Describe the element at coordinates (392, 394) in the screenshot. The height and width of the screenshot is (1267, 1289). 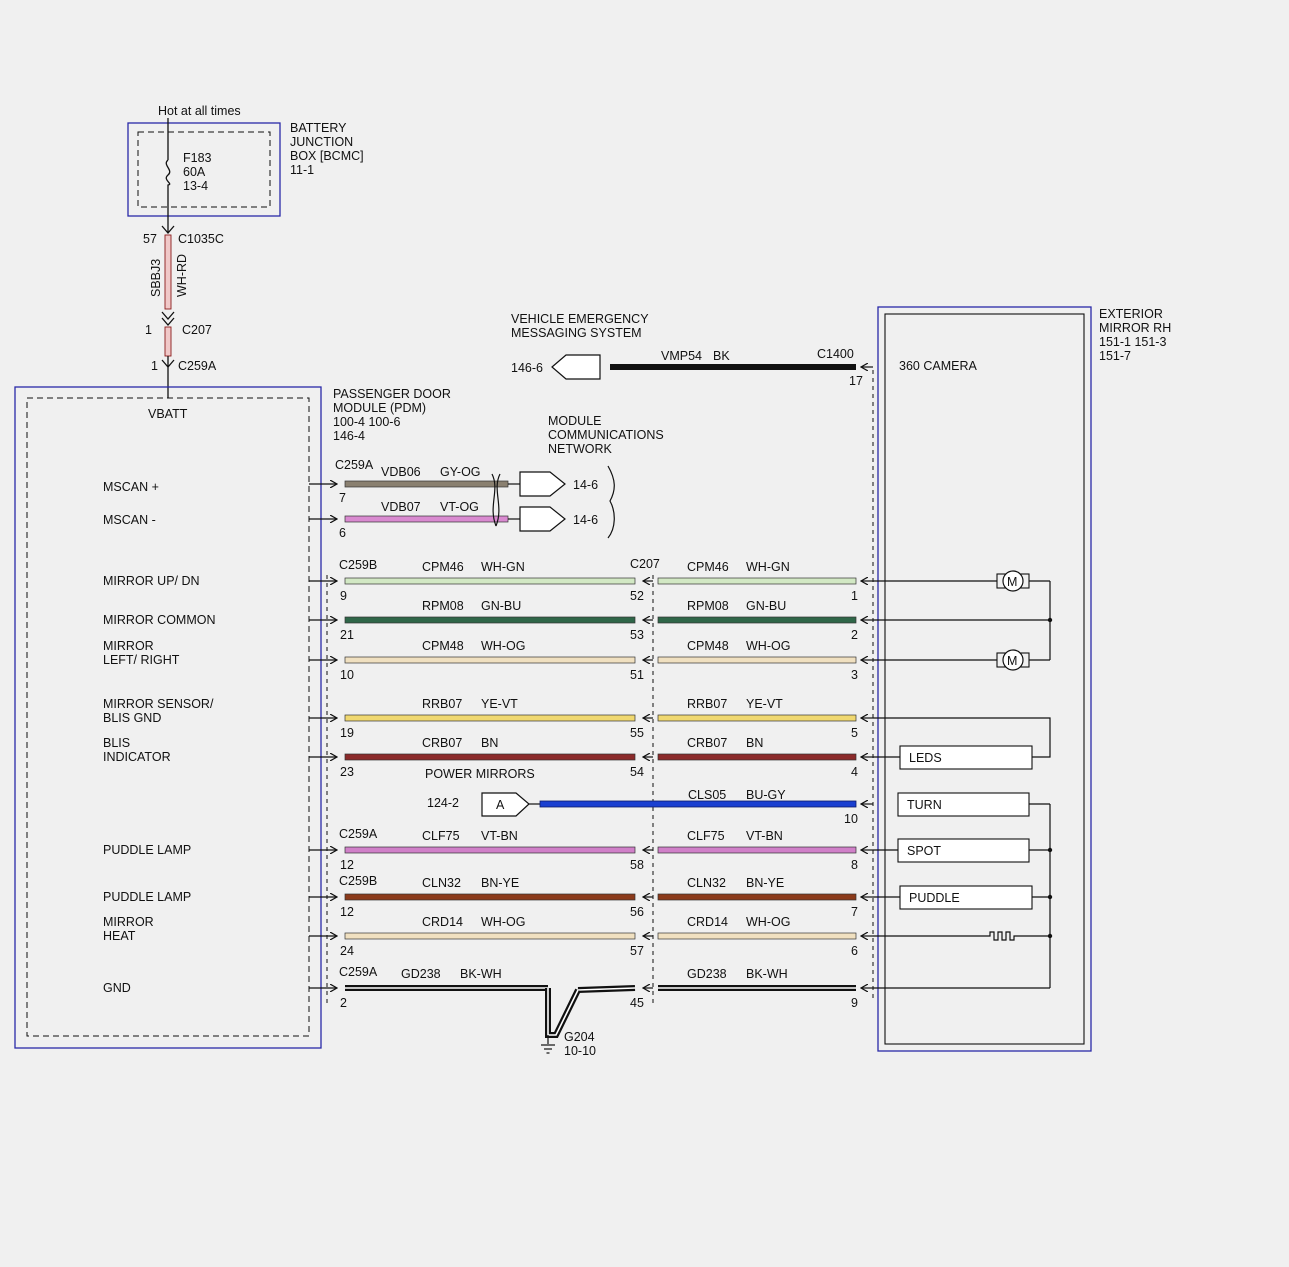
I see `svg-text: PASSENGER DOOR` at that location.